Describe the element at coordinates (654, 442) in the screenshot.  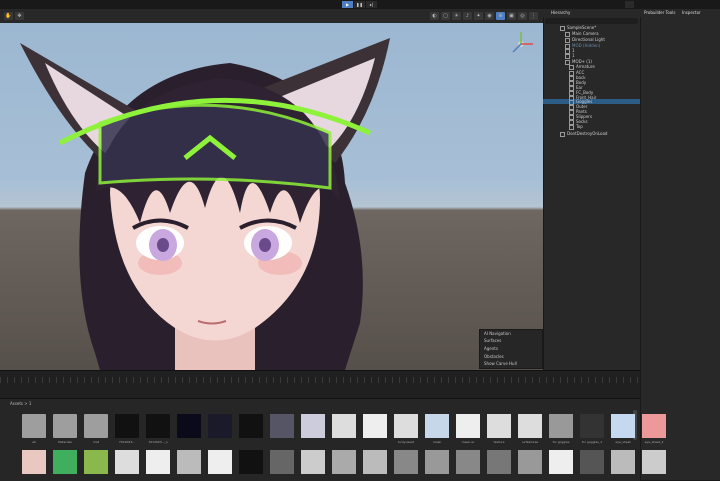
I see `asset-label: eye_sheet_2` at that location.